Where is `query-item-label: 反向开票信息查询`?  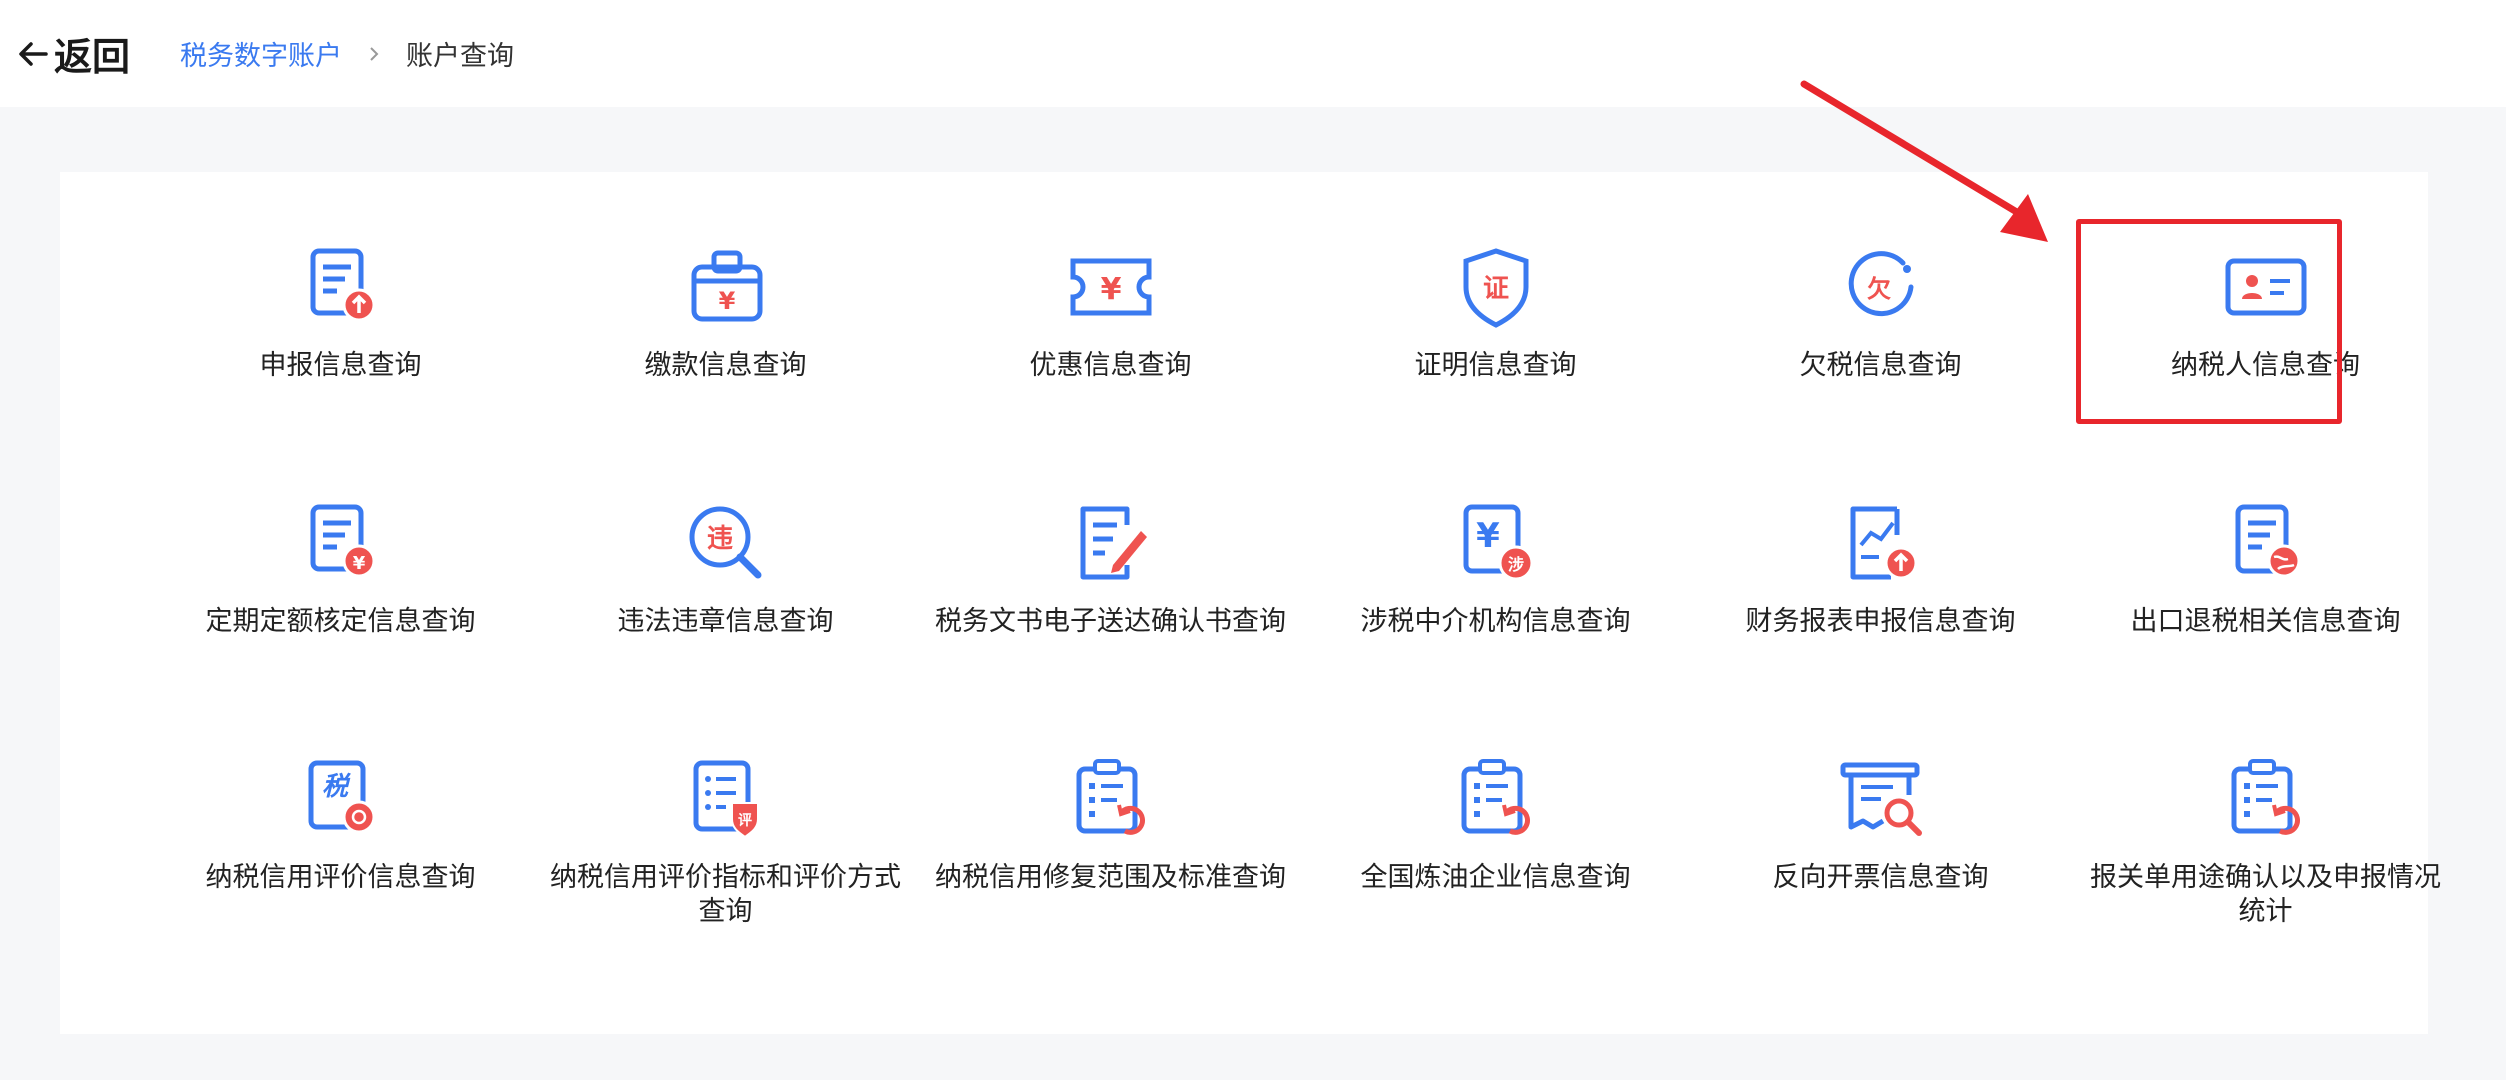 query-item-label: 反向开票信息查询 is located at coordinates (1880, 877).